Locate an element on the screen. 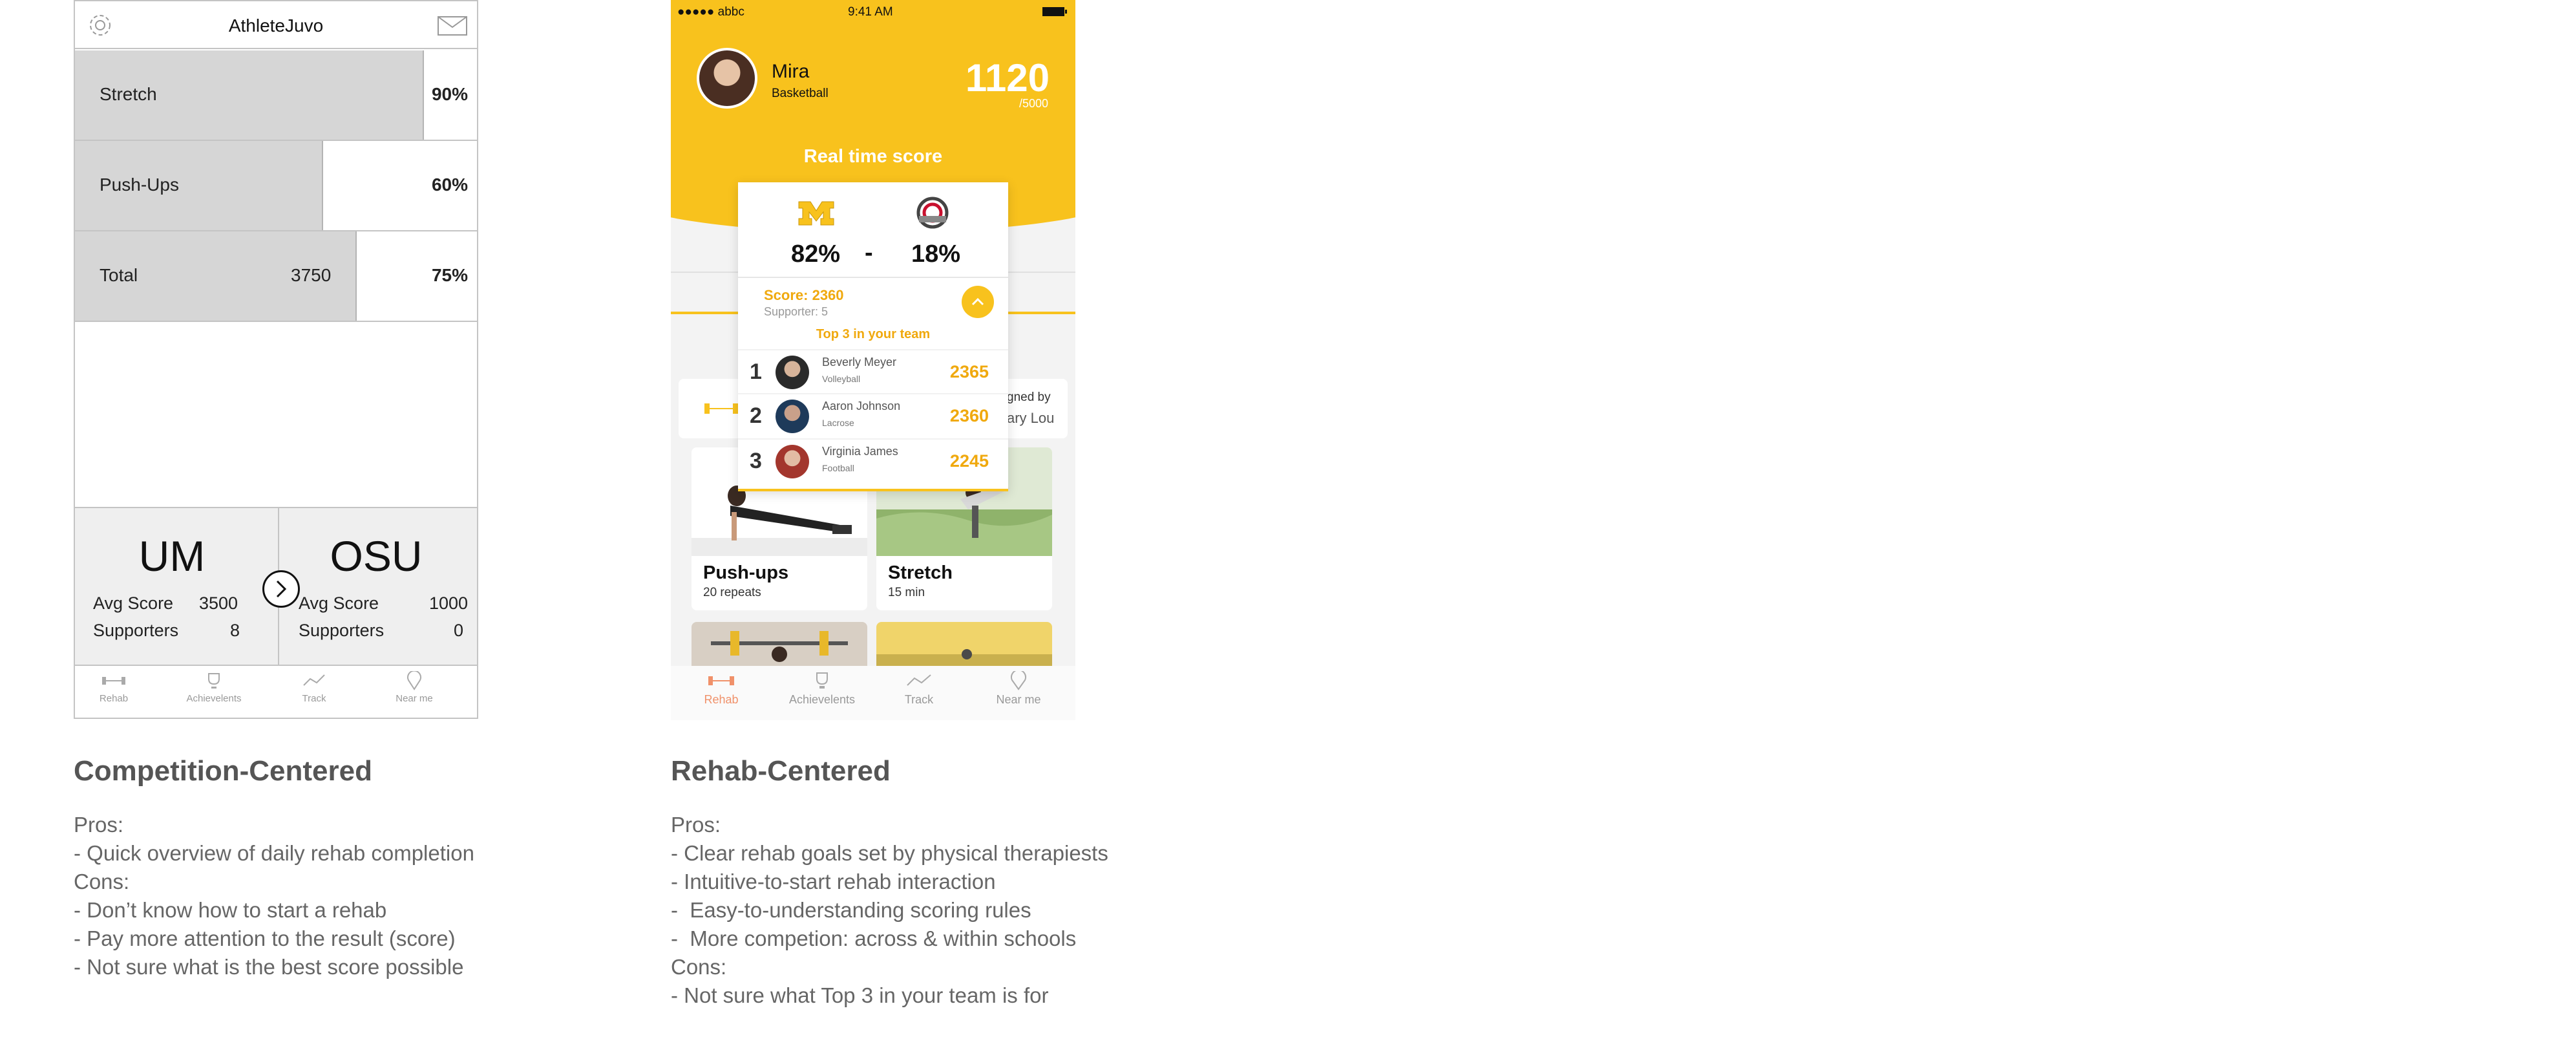 This screenshot has height=1037, width=2576. ranking-score: 2245 is located at coordinates (969, 461).